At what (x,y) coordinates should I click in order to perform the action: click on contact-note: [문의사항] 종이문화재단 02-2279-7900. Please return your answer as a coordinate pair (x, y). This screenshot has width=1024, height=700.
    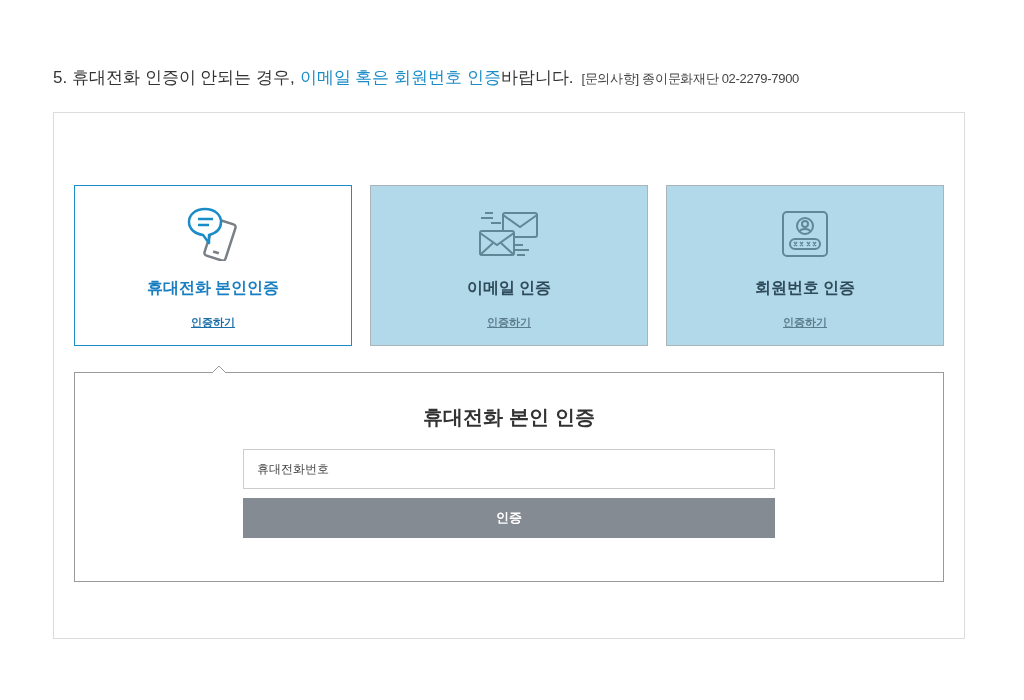
    Looking at the image, I should click on (690, 79).